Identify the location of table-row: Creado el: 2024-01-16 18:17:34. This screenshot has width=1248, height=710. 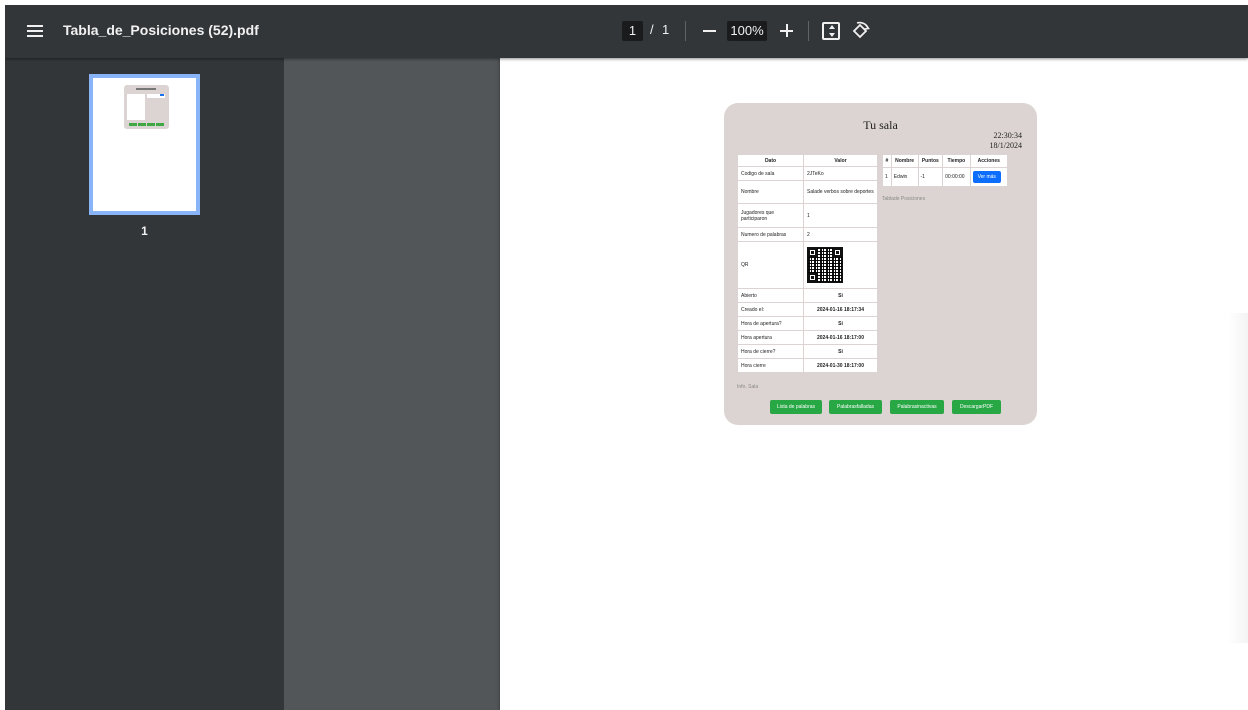
(807, 309).